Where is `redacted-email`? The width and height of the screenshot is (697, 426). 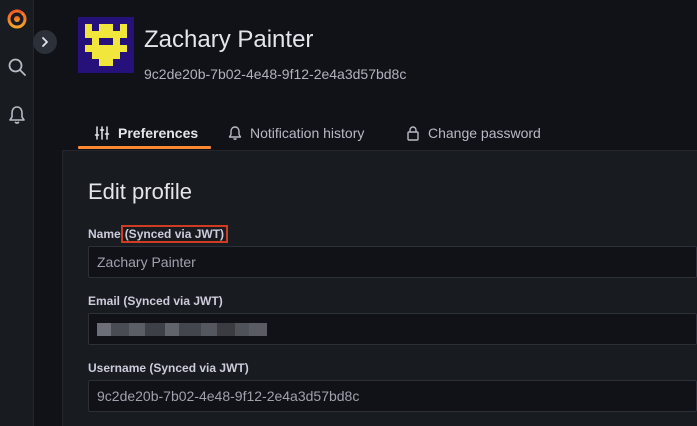 redacted-email is located at coordinates (182, 329).